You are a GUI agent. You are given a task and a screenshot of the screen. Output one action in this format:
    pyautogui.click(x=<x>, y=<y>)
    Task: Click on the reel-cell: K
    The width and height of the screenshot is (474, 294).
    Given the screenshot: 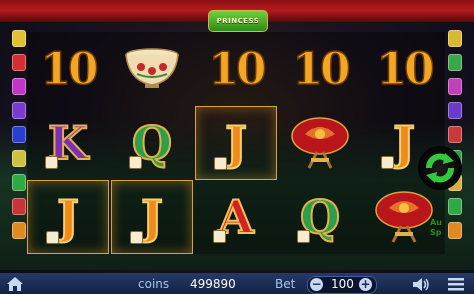 What is the action you would take?
    pyautogui.click(x=68, y=143)
    